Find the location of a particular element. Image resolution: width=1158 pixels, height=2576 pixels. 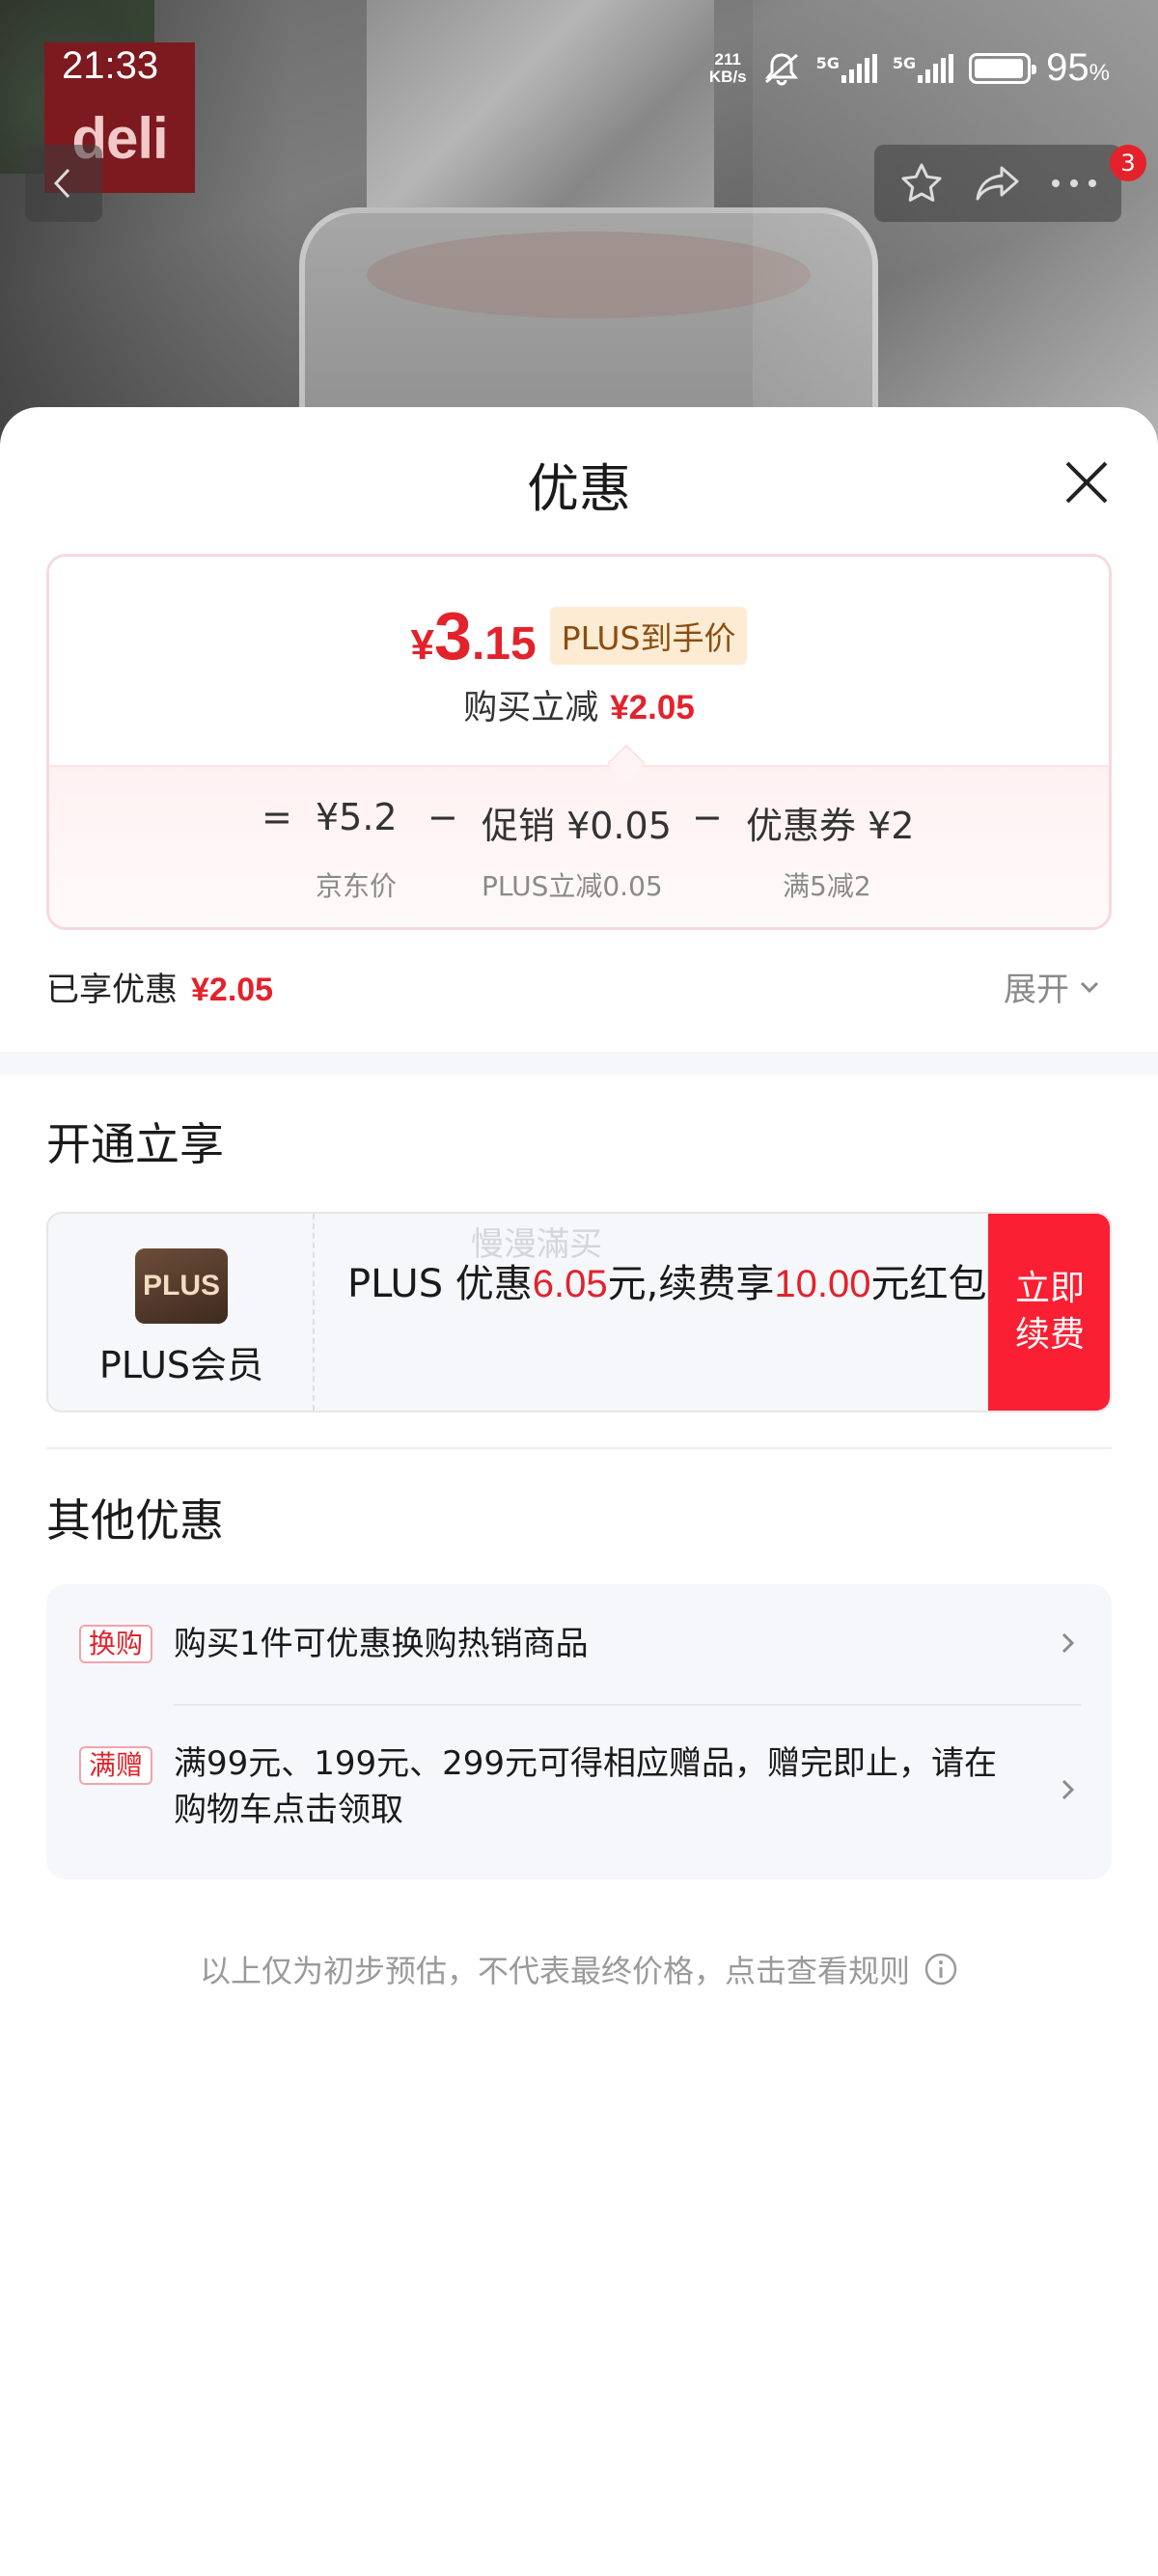

chevron-left-icon is located at coordinates (61, 184).